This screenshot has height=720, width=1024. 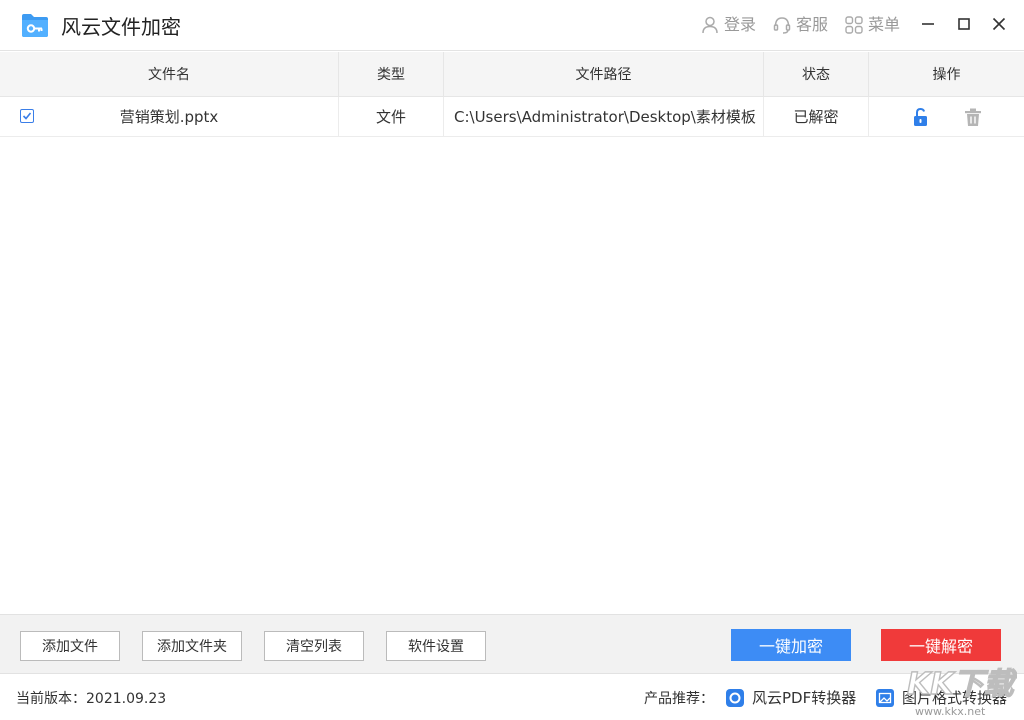 What do you see at coordinates (816, 74) in the screenshot?
I see `column-header-status: 状态` at bounding box center [816, 74].